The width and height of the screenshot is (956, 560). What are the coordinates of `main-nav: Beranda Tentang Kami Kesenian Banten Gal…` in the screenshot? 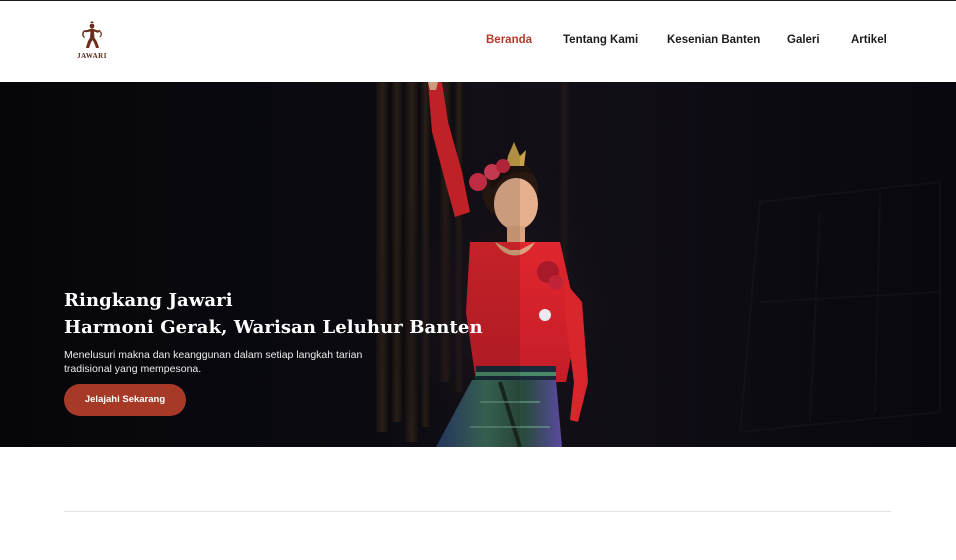 It's located at (478, 42).